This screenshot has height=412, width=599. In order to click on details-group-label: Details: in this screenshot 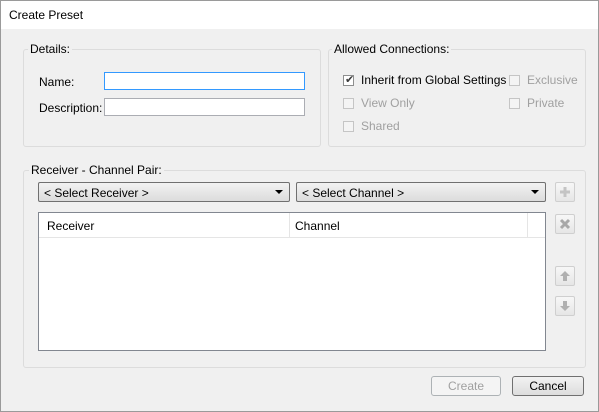, I will do `click(50, 49)`.